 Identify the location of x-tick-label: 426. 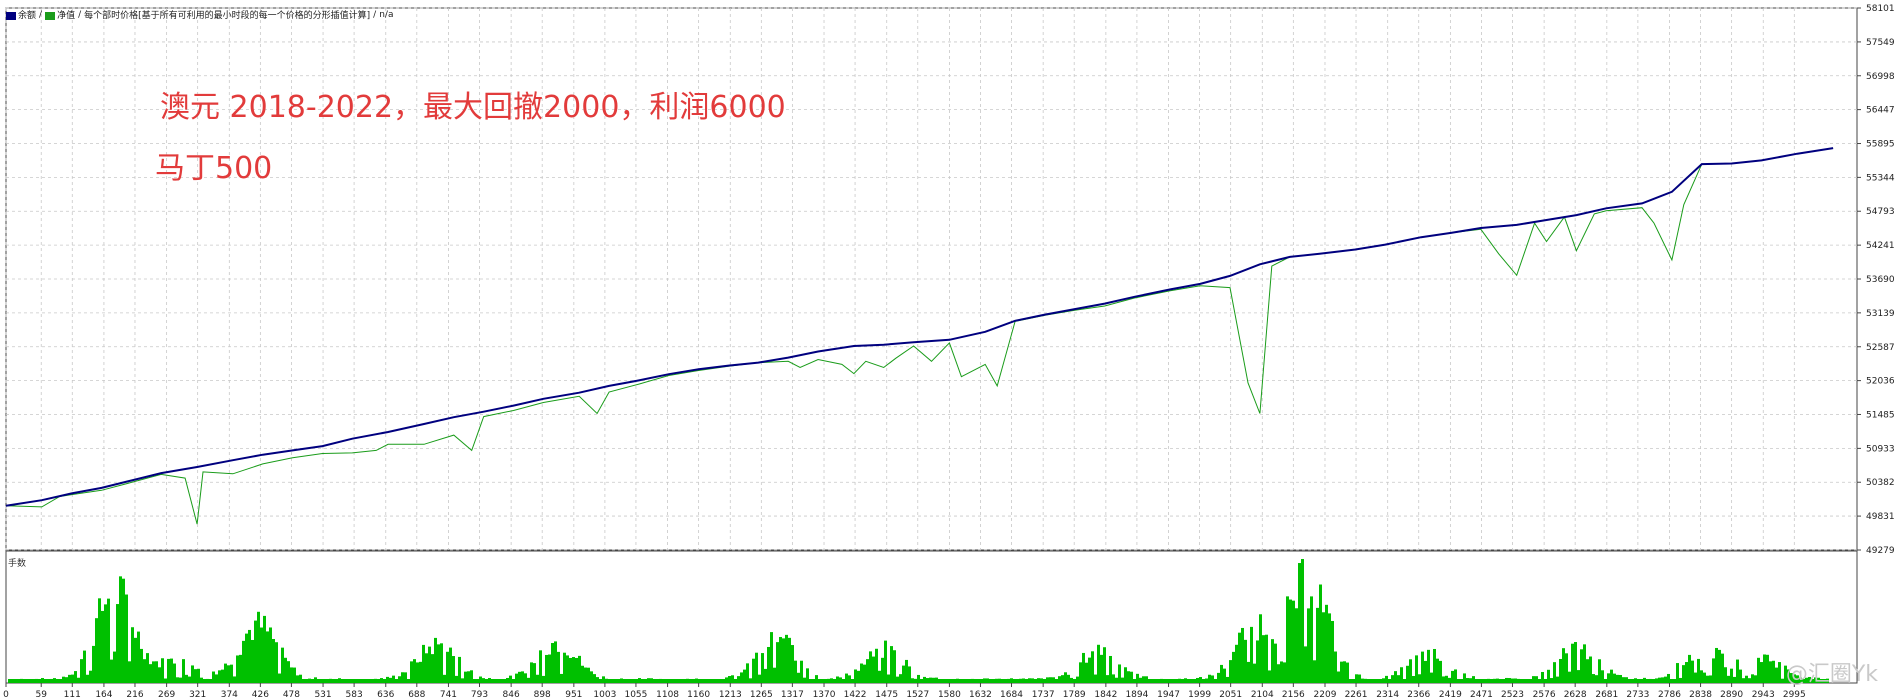
(260, 695).